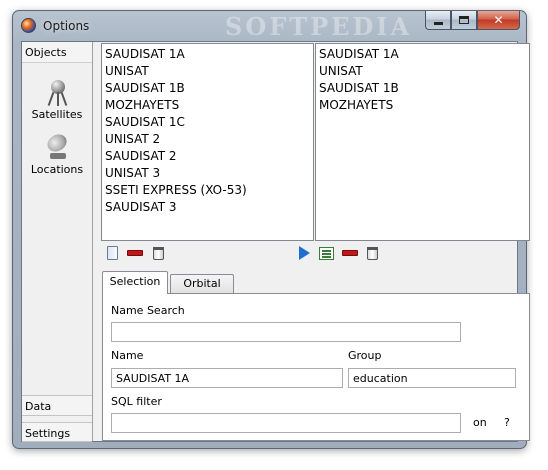  What do you see at coordinates (207, 173) in the screenshot?
I see `list-item: UNISAT 3` at bounding box center [207, 173].